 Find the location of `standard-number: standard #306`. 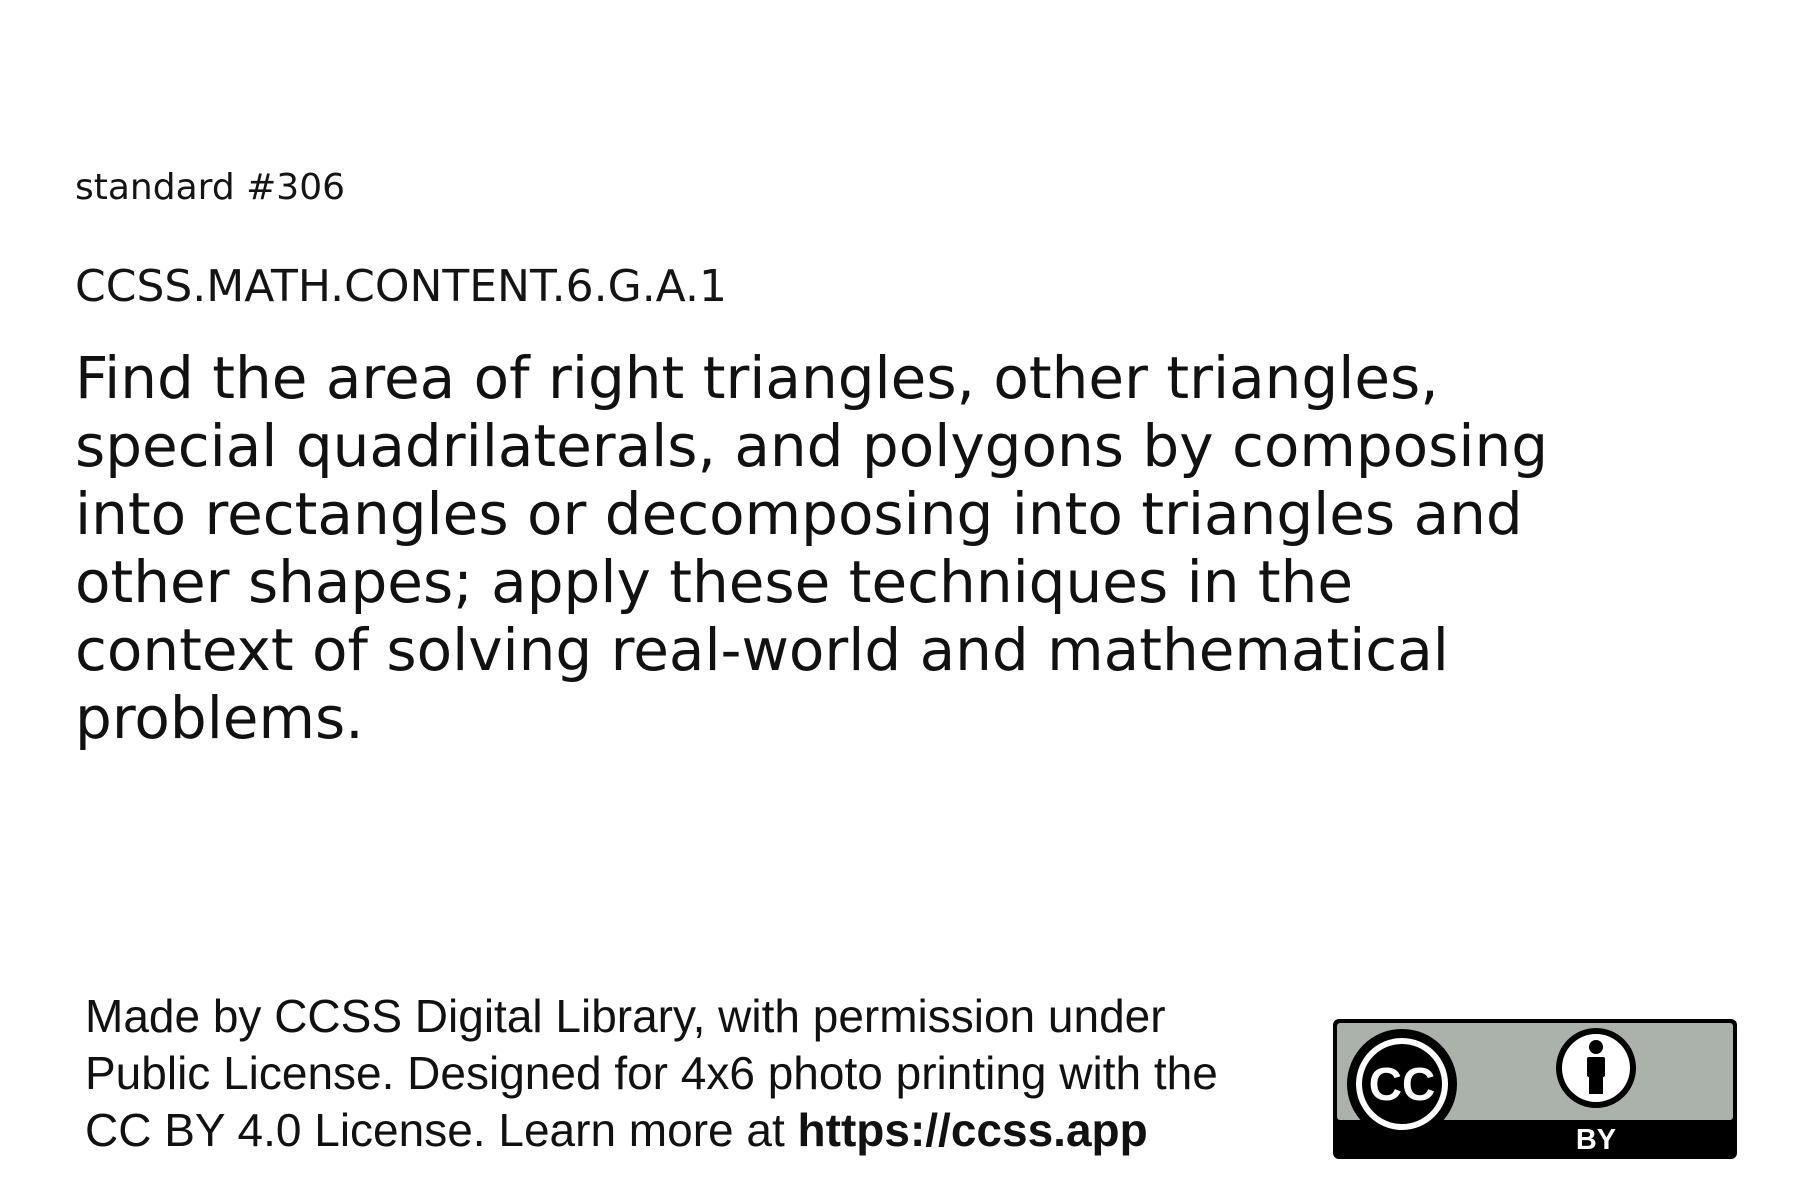

standard-number: standard #306 is located at coordinates (210, 187).